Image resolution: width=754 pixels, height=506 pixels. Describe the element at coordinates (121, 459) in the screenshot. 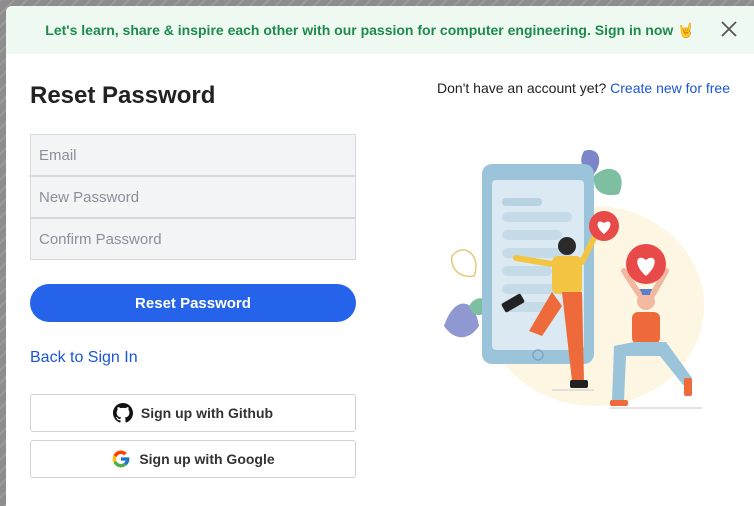

I see `google-icon` at that location.